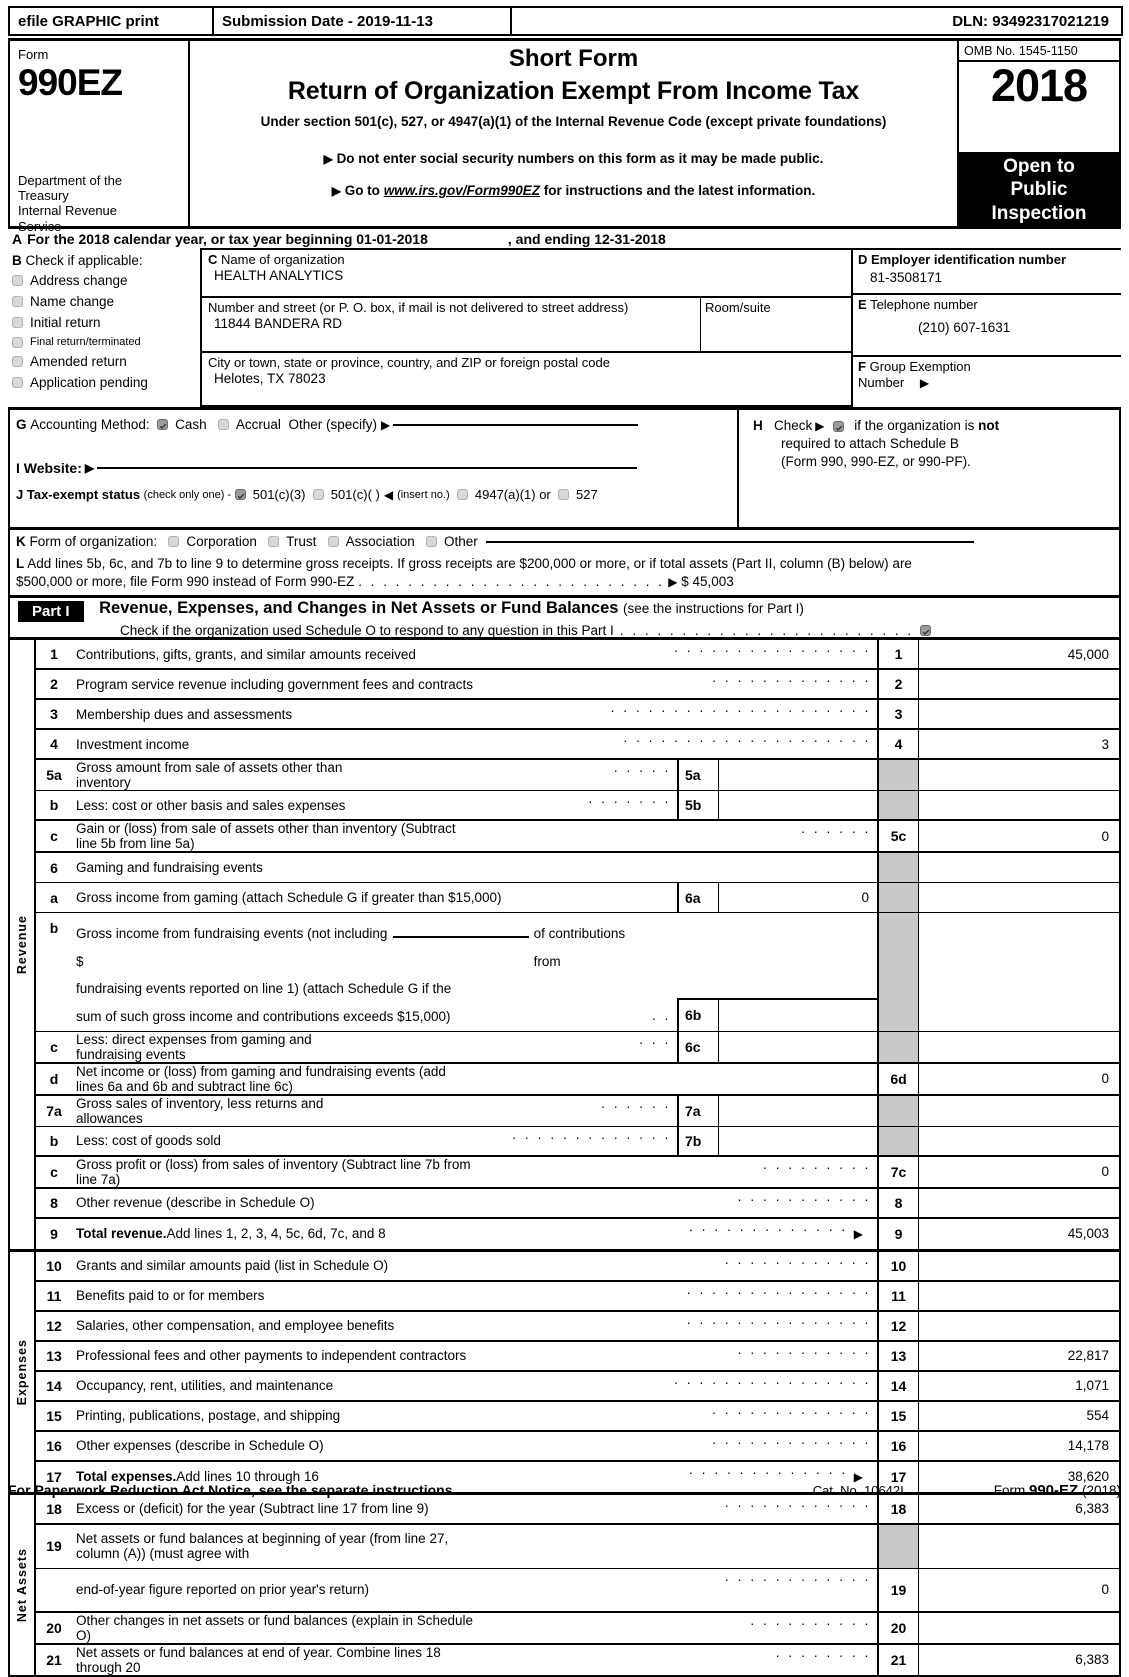 The height and width of the screenshot is (1677, 1129). What do you see at coordinates (1019, 744) in the screenshot?
I see `line-amount: 3` at bounding box center [1019, 744].